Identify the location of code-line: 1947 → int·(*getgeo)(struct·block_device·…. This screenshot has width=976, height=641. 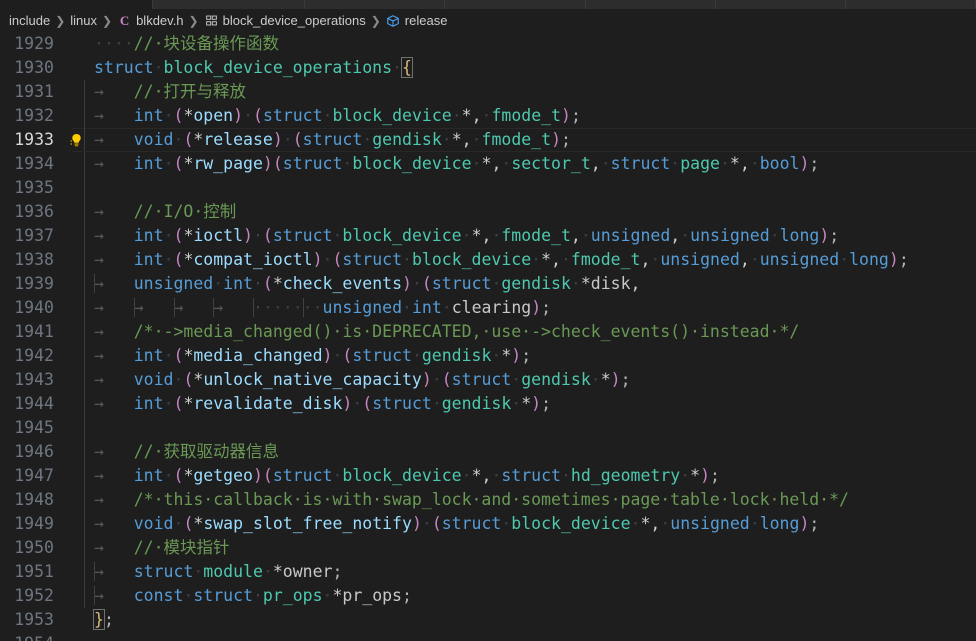
(488, 476).